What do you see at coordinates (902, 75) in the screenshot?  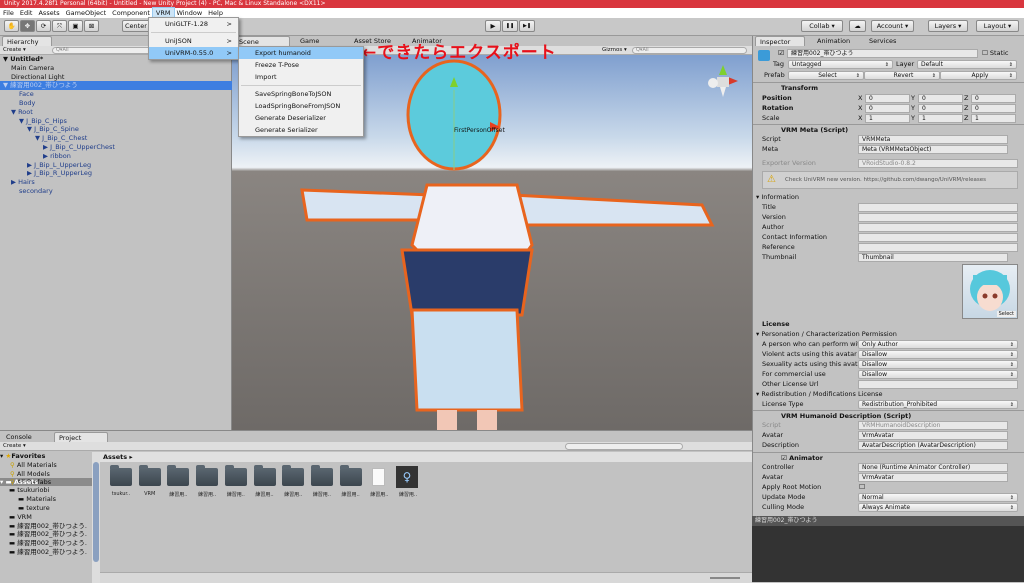 I see `prefab-revert-button: Revert` at bounding box center [902, 75].